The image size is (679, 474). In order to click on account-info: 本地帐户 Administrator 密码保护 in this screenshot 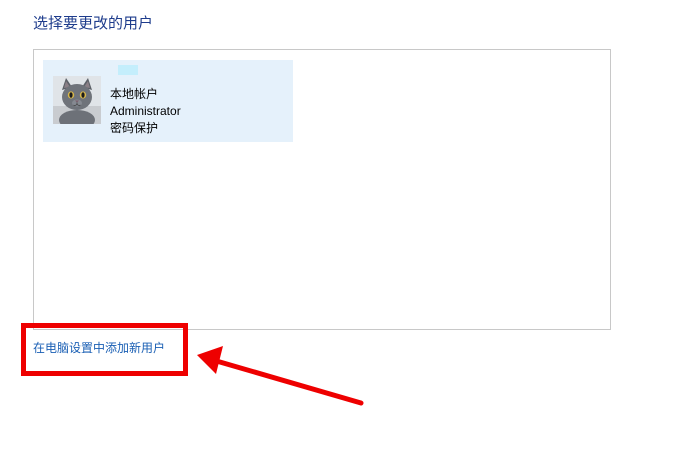, I will do `click(145, 111)`.